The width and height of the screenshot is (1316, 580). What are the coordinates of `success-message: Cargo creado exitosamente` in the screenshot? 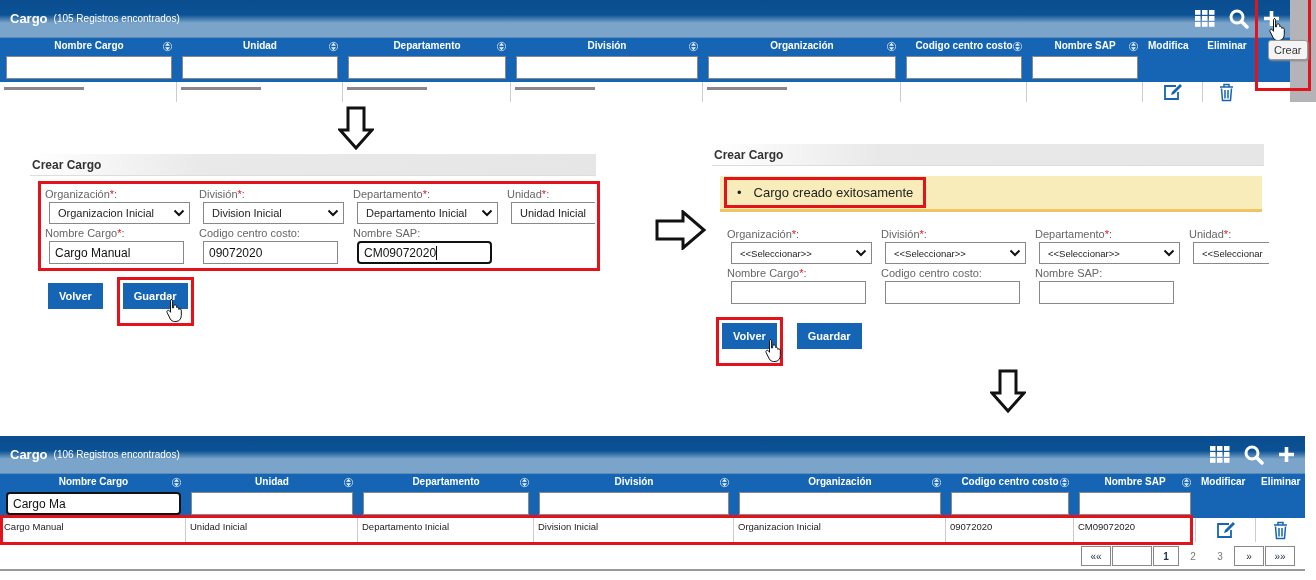 It's located at (833, 192).